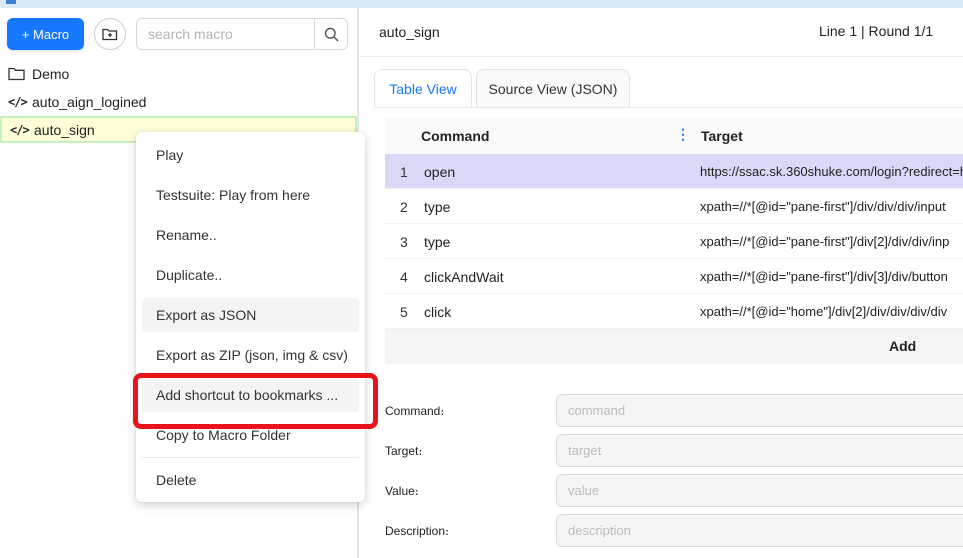  I want to click on table-header: Command ⋮ Target, so click(674, 136).